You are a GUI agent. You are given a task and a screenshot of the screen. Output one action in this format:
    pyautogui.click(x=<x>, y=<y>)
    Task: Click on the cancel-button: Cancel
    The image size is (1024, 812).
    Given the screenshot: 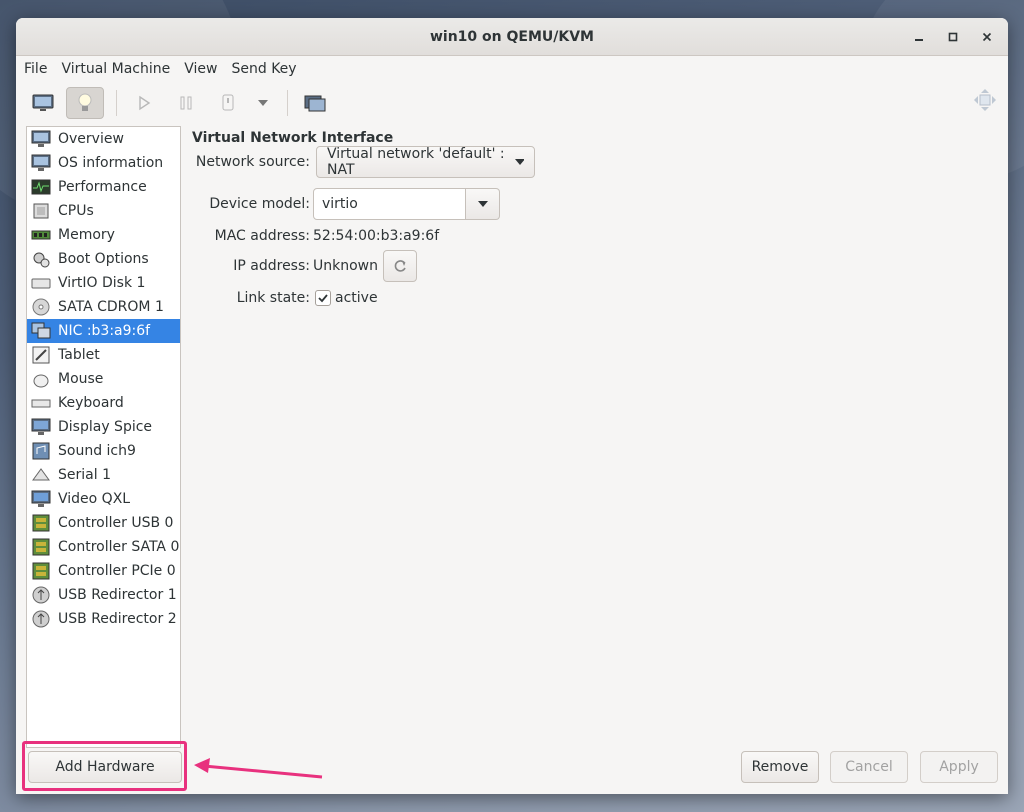 What is the action you would take?
    pyautogui.click(x=869, y=767)
    